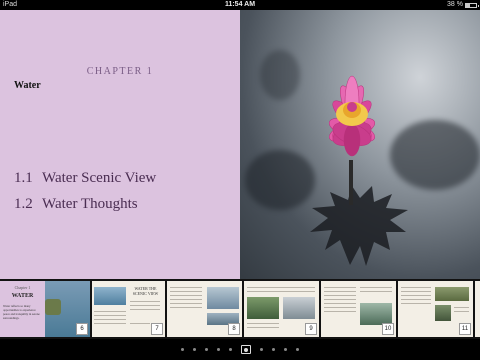 The height and width of the screenshot is (360, 480). Describe the element at coordinates (90, 204) in the screenshot. I see `toc-item-title: Water Thoughts` at that location.